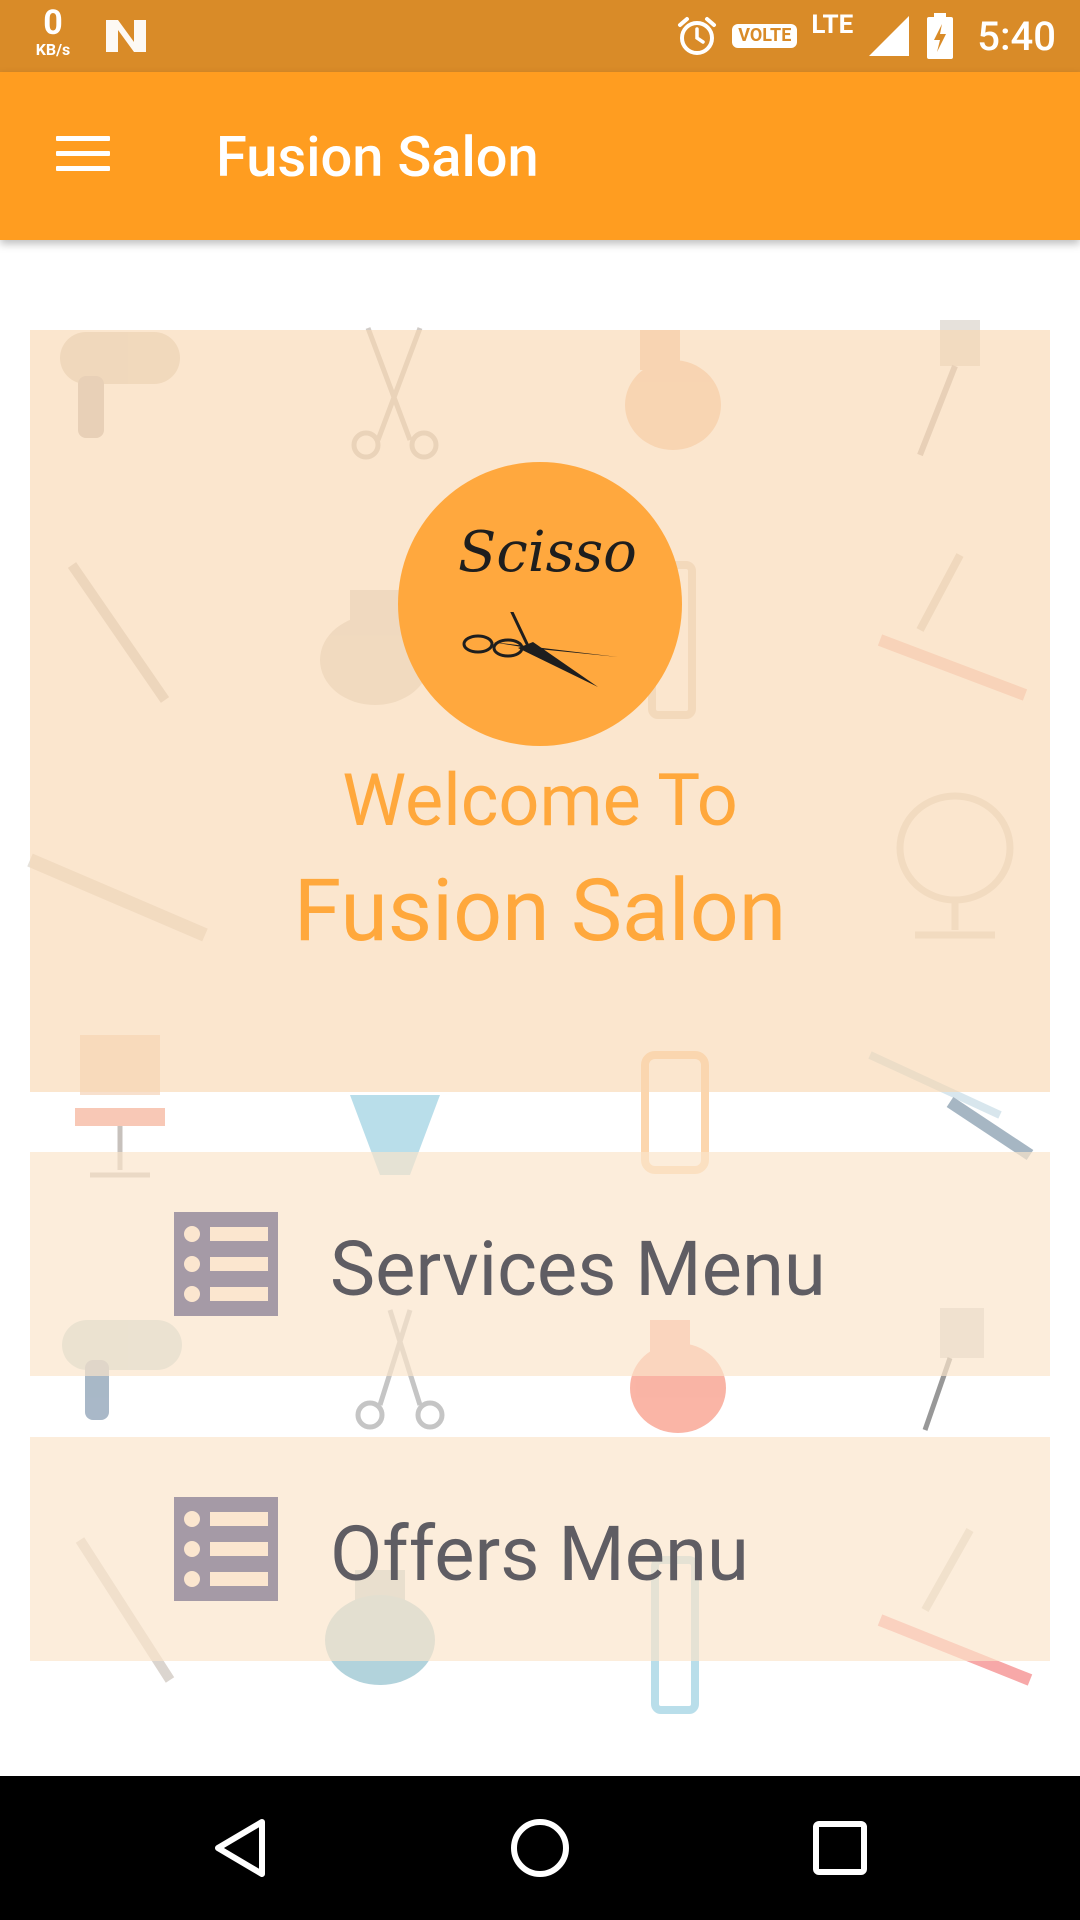 The width and height of the screenshot is (1080, 1920). I want to click on offers-menu-button: Offers Menu, so click(540, 1549).